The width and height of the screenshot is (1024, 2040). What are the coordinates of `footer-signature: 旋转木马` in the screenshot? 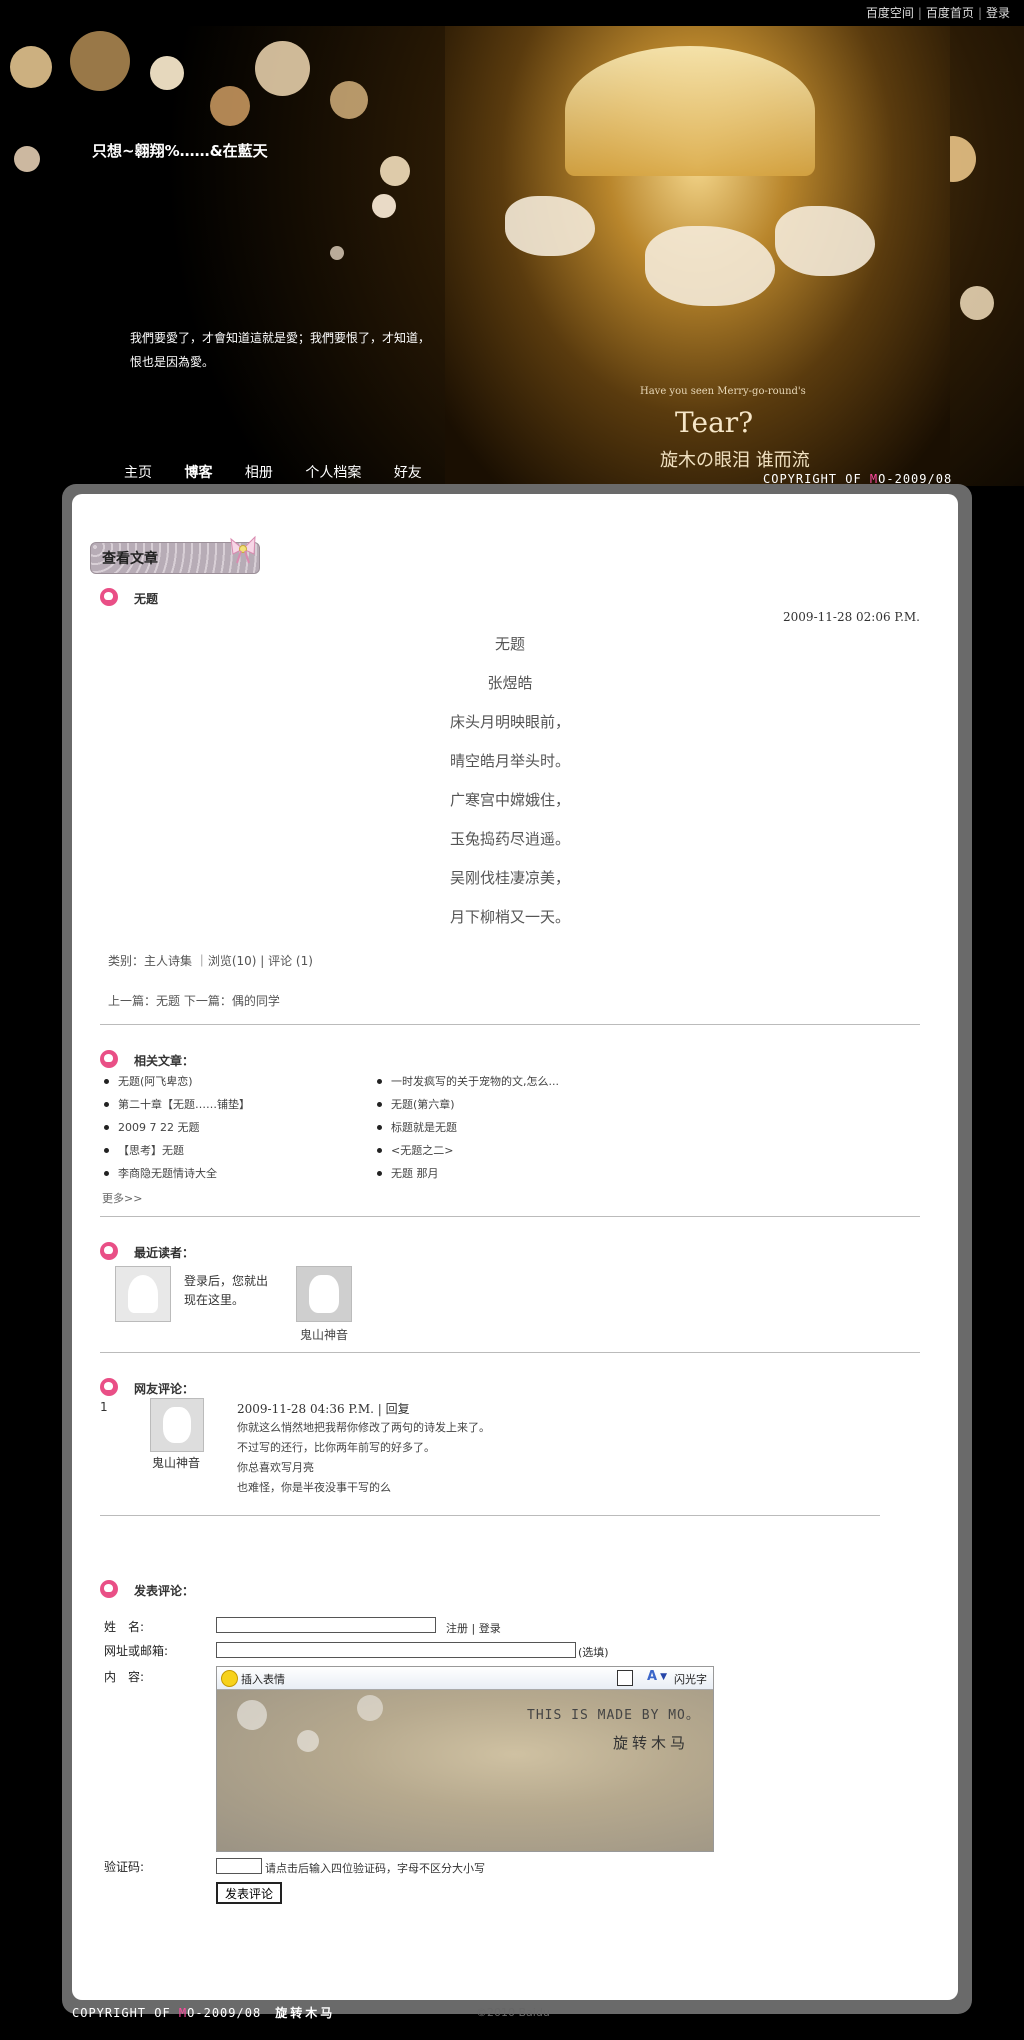 It's located at (305, 2013).